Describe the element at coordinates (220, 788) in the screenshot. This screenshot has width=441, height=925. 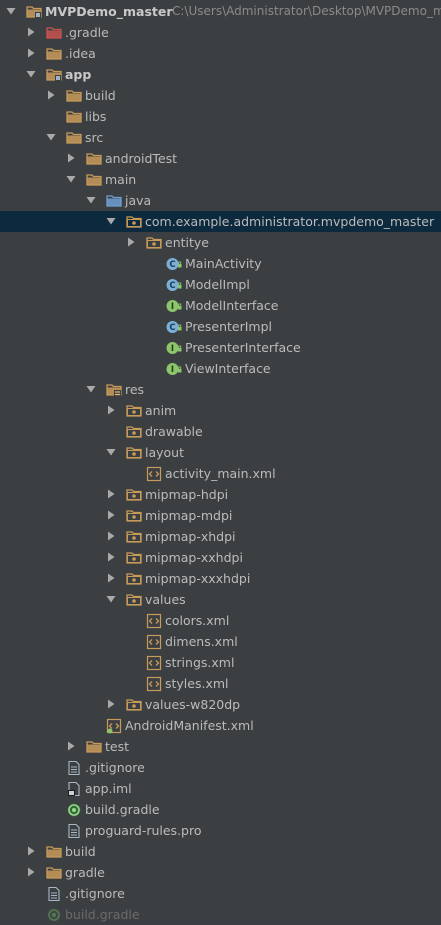
I see `tree-row-app-iml: app.iml` at that location.